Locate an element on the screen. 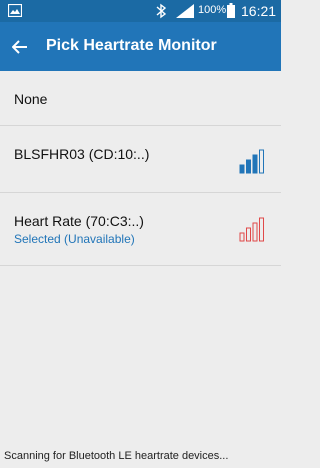 Image resolution: width=320 pixels, height=468 pixels. device-name: Heart Rate (70:C3:..) is located at coordinates (79, 221).